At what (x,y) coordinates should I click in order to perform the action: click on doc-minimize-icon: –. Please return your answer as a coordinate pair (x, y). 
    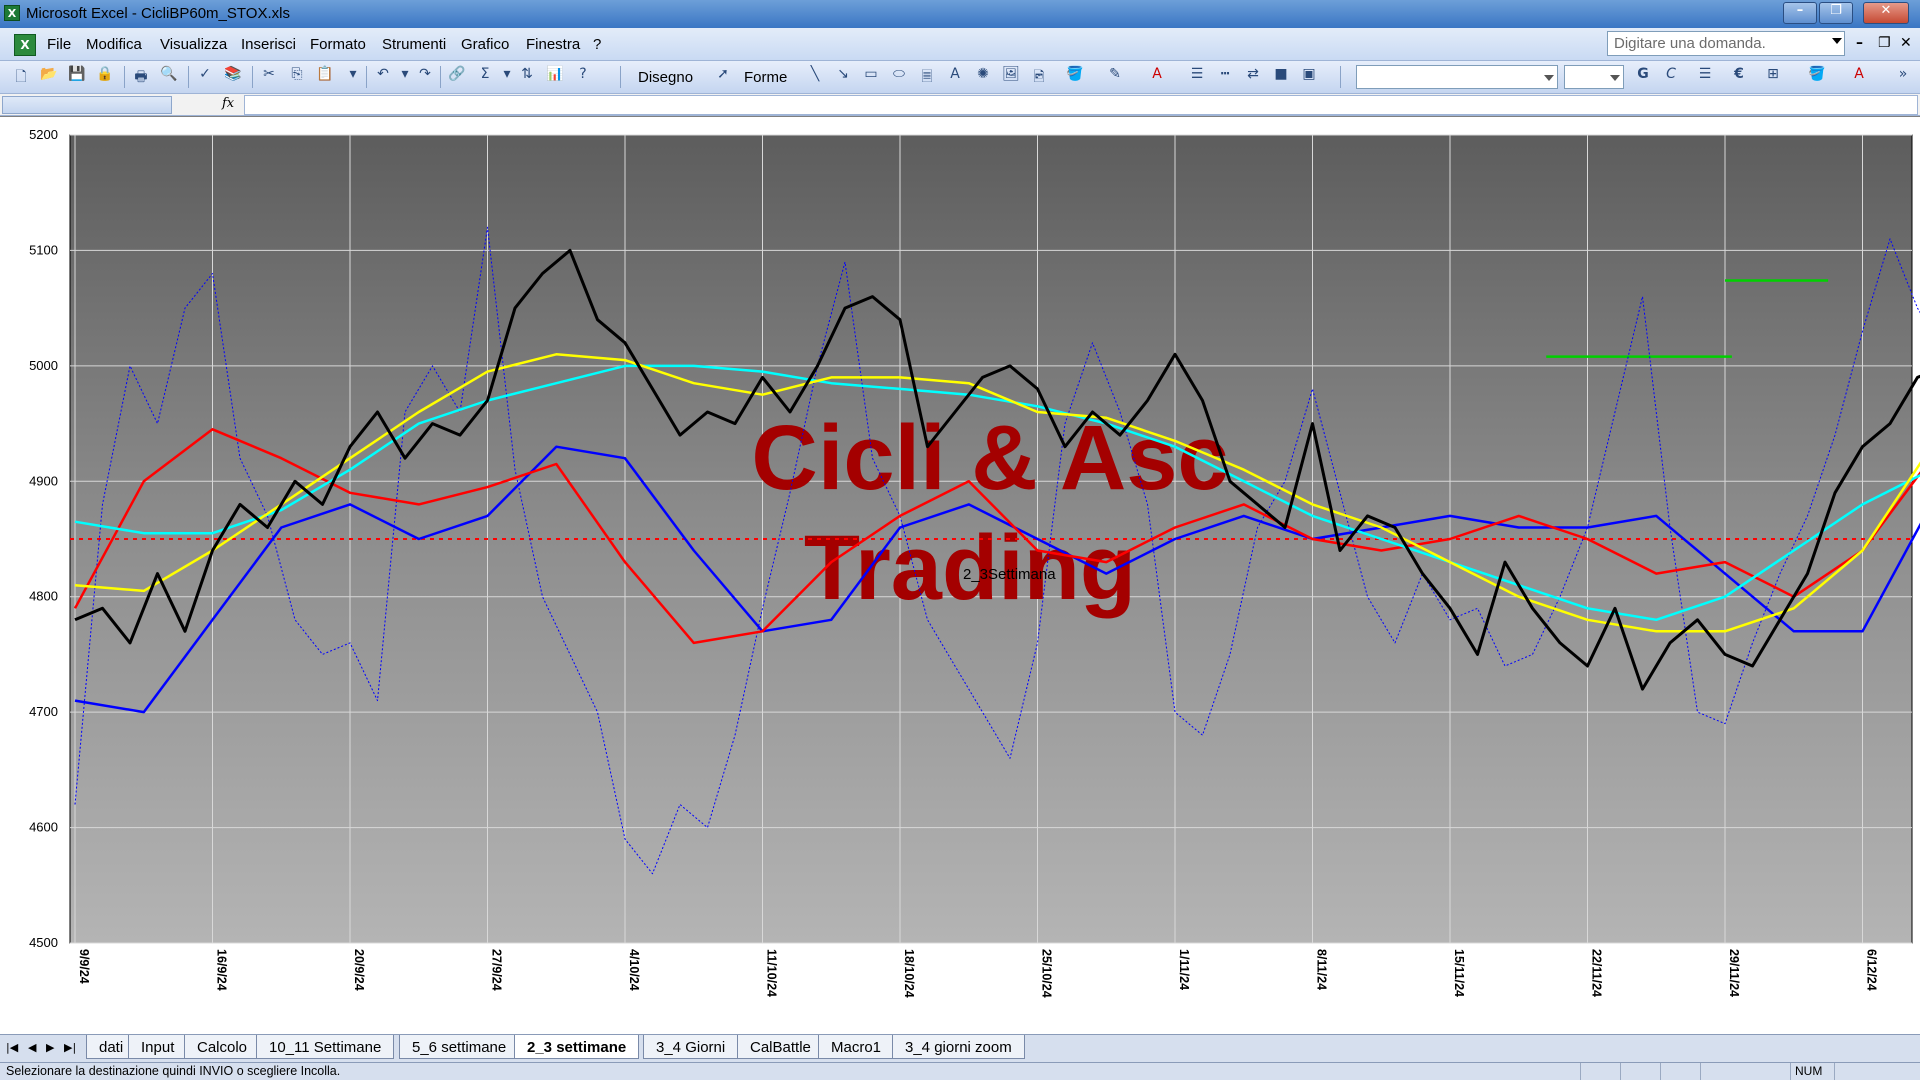
    Looking at the image, I should click on (1859, 43).